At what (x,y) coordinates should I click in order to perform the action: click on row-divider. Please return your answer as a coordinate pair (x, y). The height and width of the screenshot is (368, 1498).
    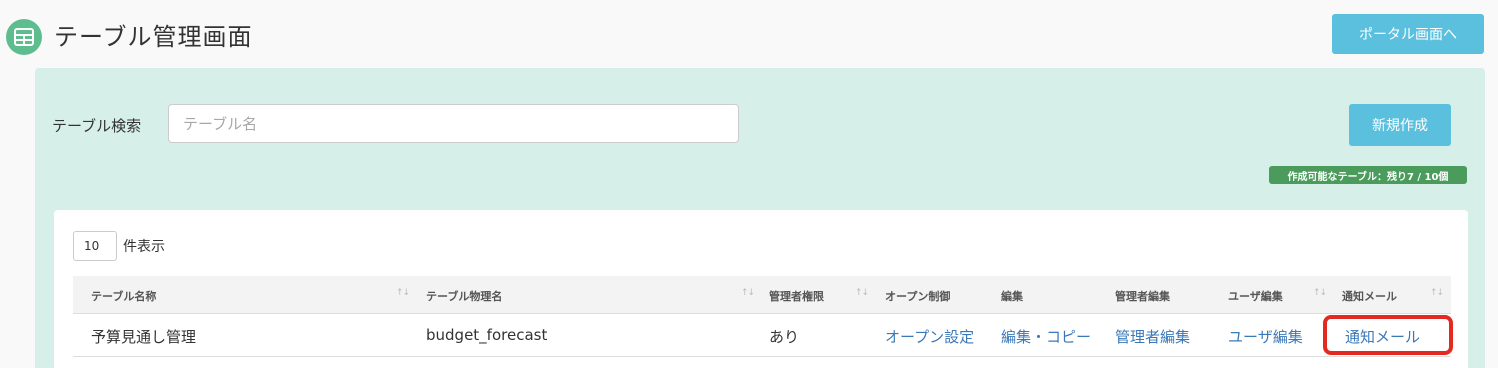
    Looking at the image, I should click on (762, 356).